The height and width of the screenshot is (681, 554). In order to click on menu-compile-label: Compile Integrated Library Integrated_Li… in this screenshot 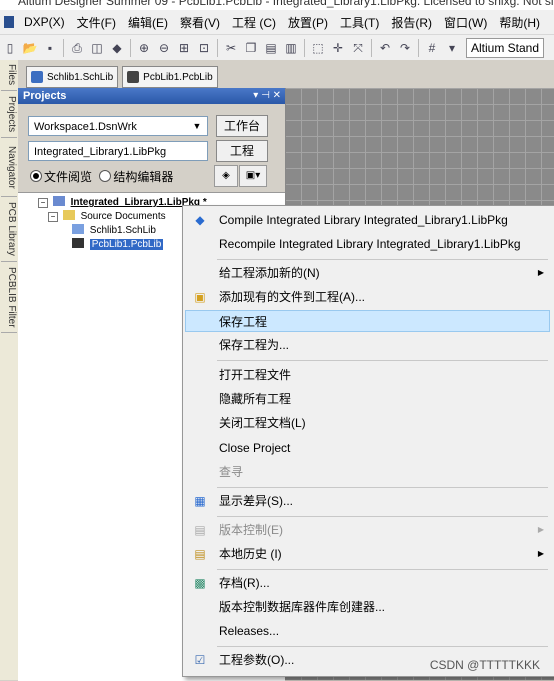, I will do `click(363, 220)`.